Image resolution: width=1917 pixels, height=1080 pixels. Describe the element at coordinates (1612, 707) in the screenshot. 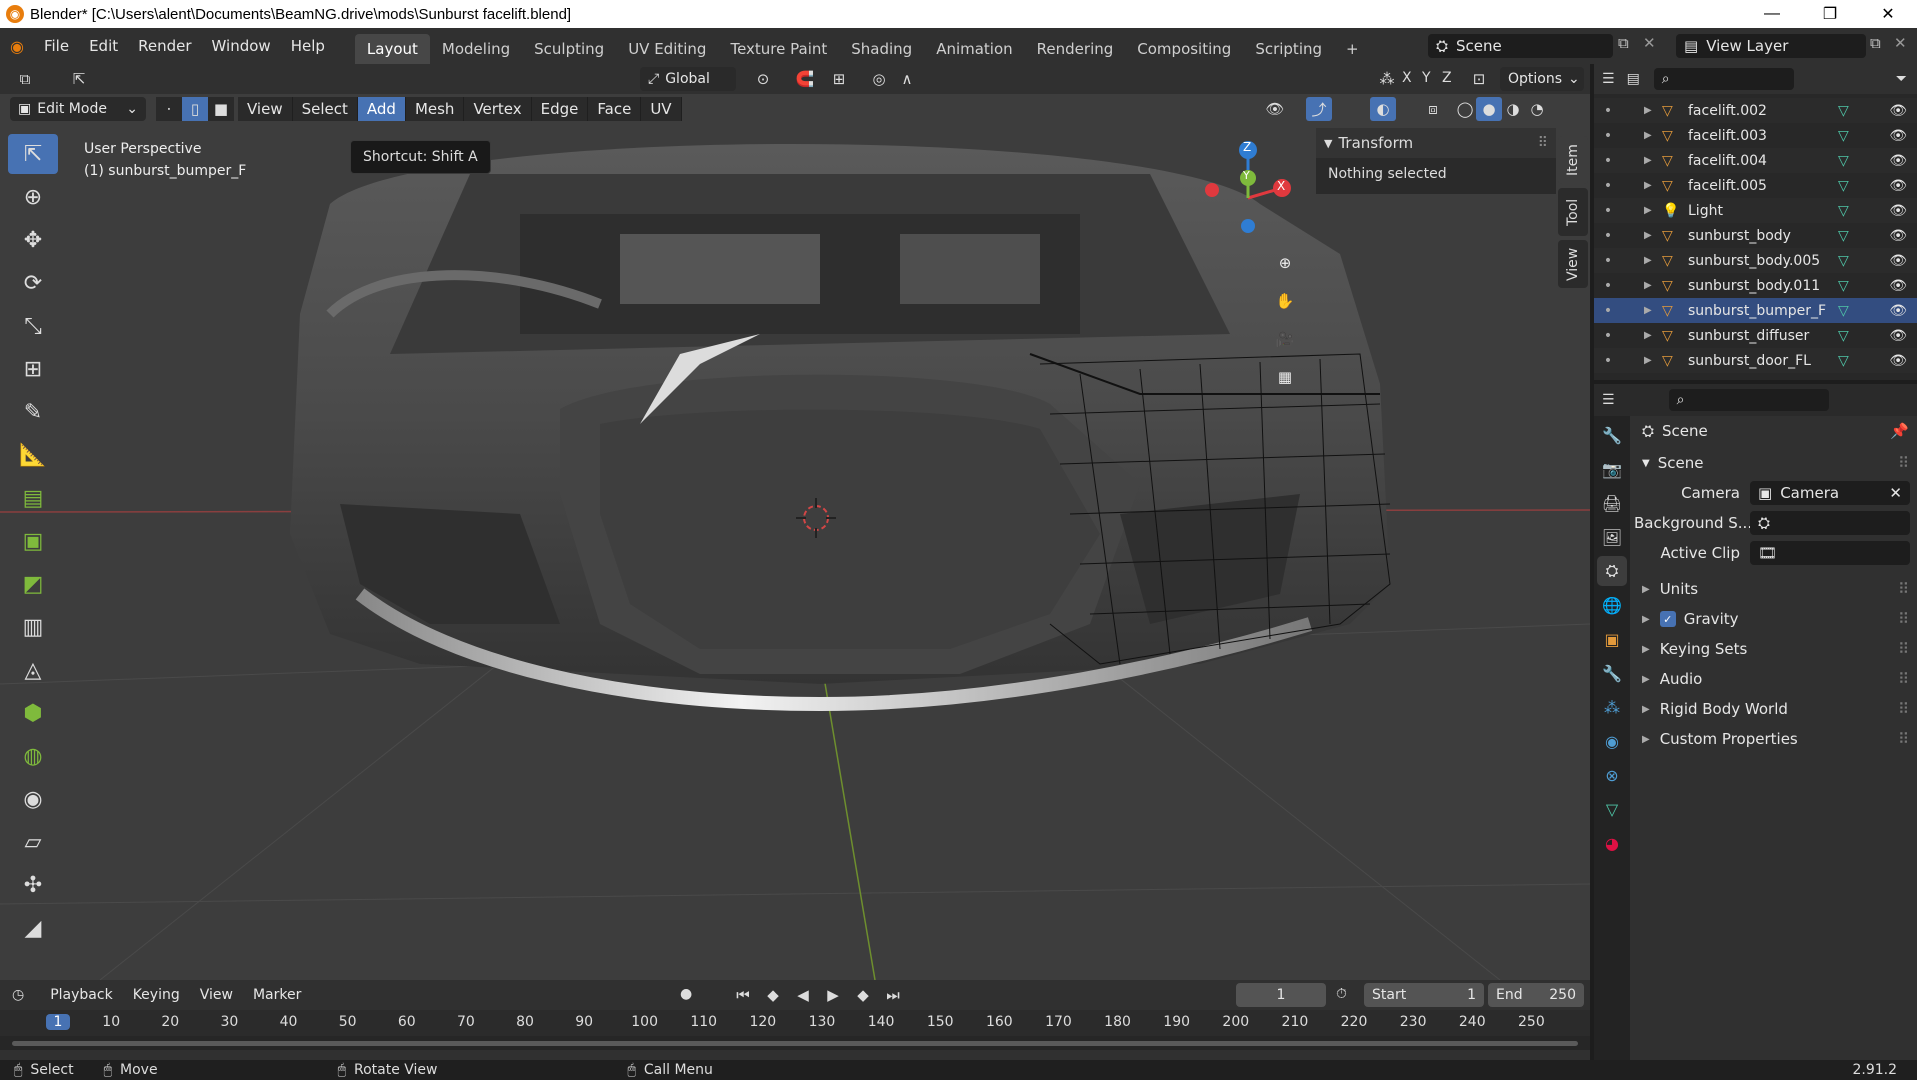

I see `particles-tab-icon: ⁂` at that location.